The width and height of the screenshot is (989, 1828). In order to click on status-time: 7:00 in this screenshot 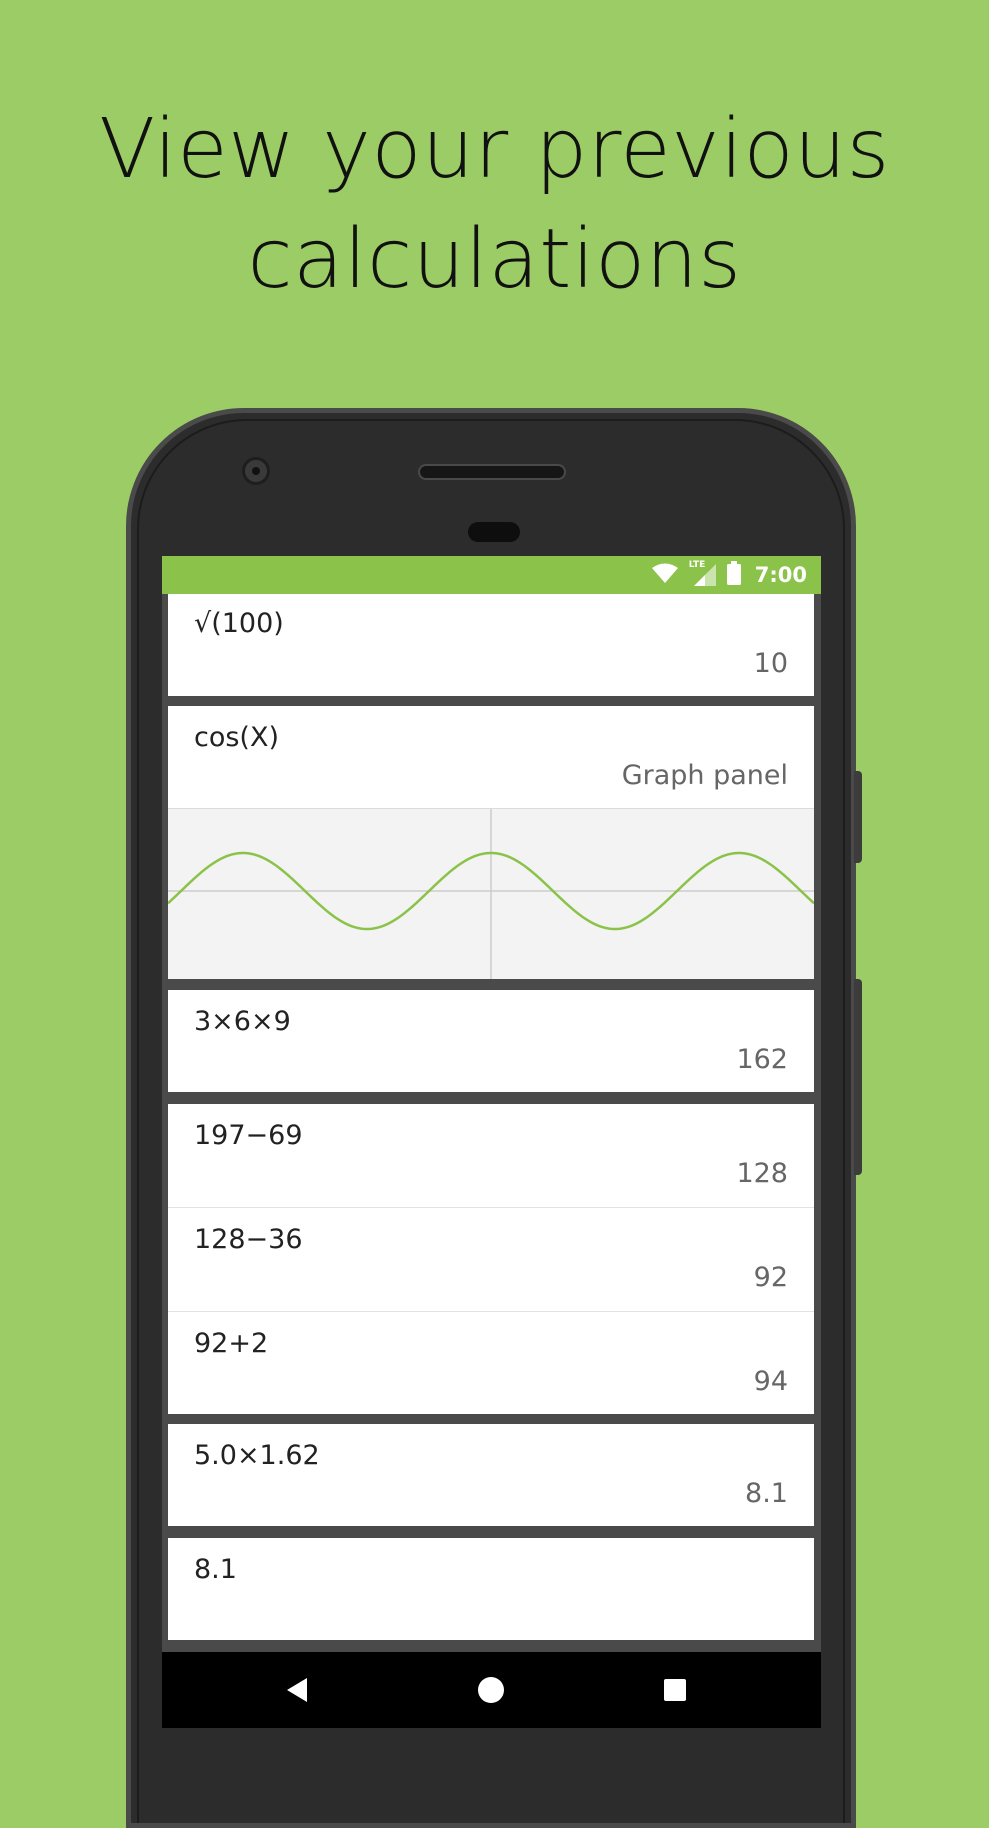, I will do `click(780, 575)`.